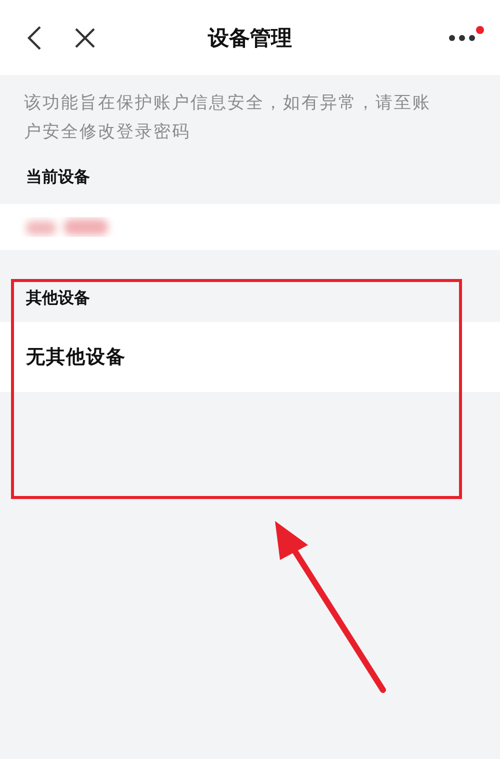 This screenshot has width=500, height=759. I want to click on page-title: 设备管理, so click(250, 38).